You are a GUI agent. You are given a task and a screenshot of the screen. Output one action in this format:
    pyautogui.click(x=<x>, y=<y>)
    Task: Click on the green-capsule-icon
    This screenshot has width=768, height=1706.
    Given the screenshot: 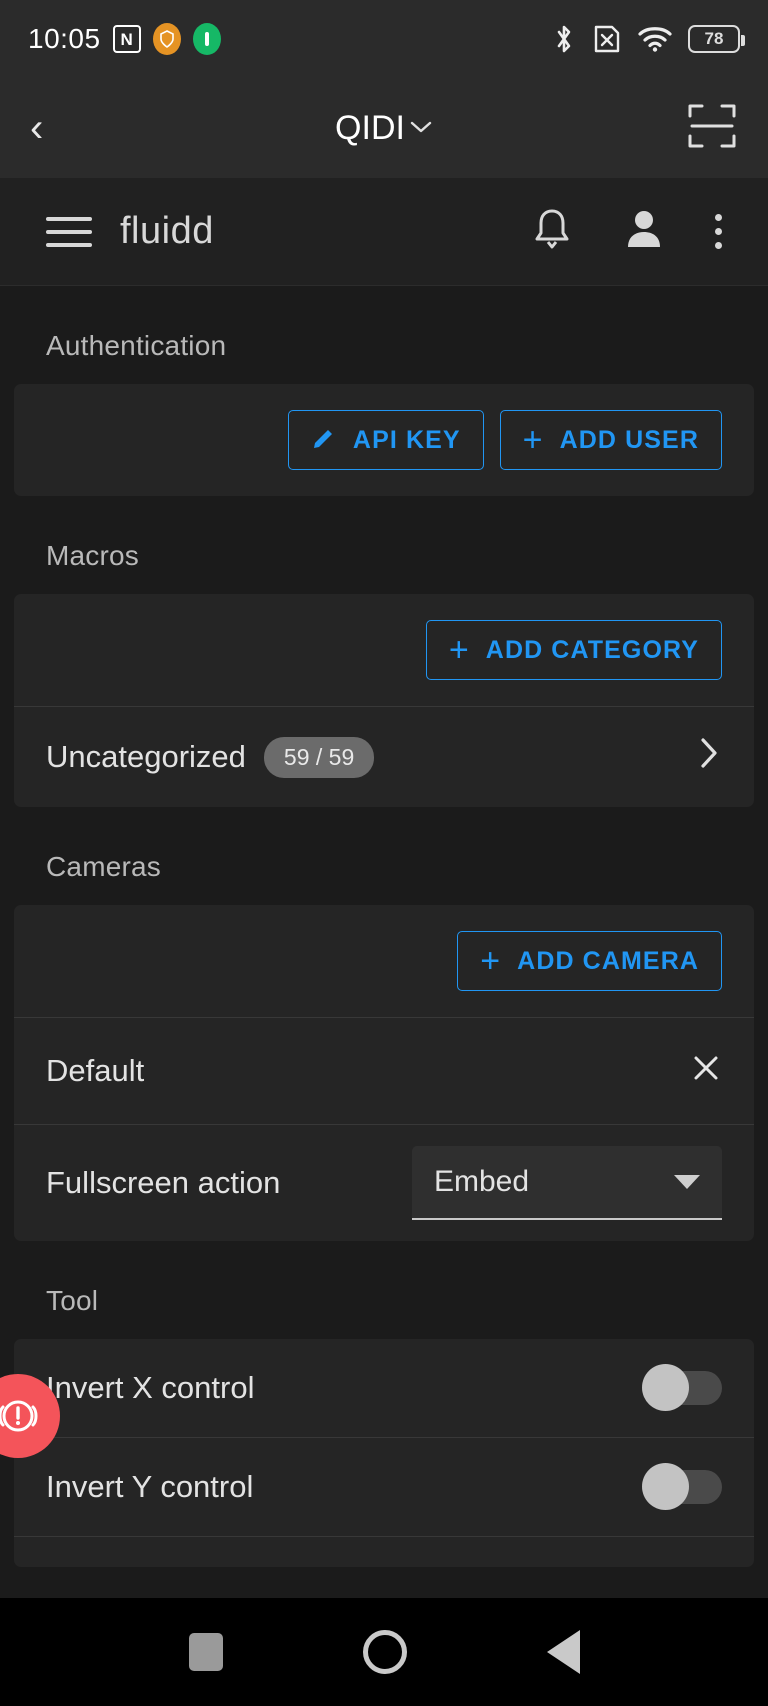 What is the action you would take?
    pyautogui.click(x=206, y=39)
    